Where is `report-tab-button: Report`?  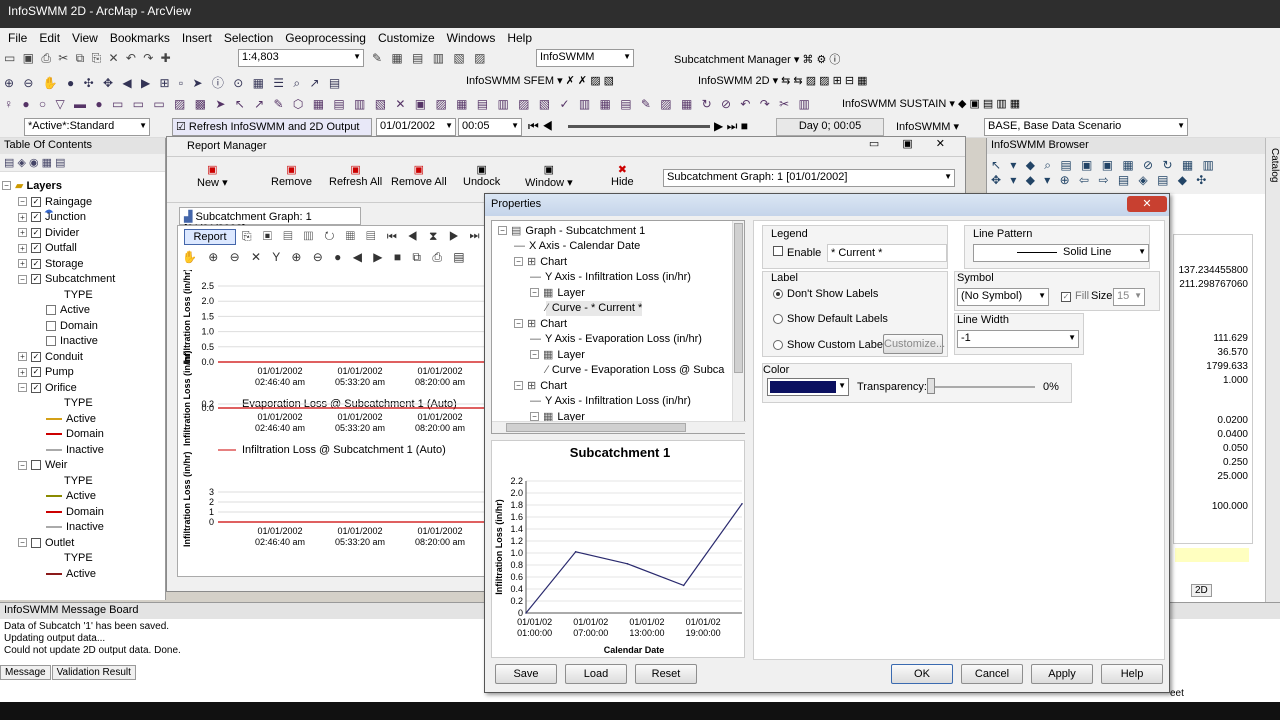
report-tab-button: Report is located at coordinates (210, 237).